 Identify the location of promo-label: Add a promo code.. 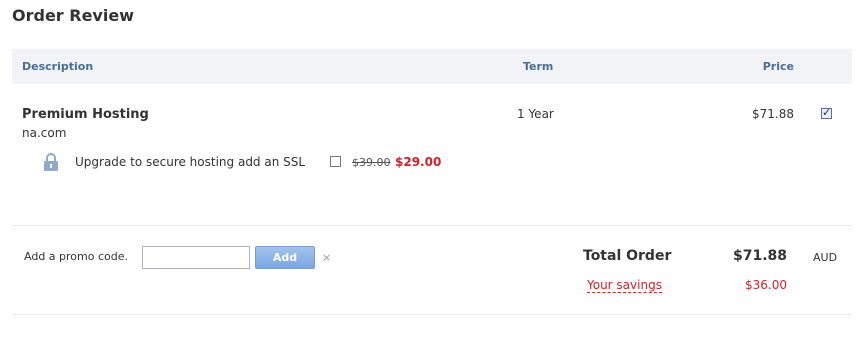
(76, 256).